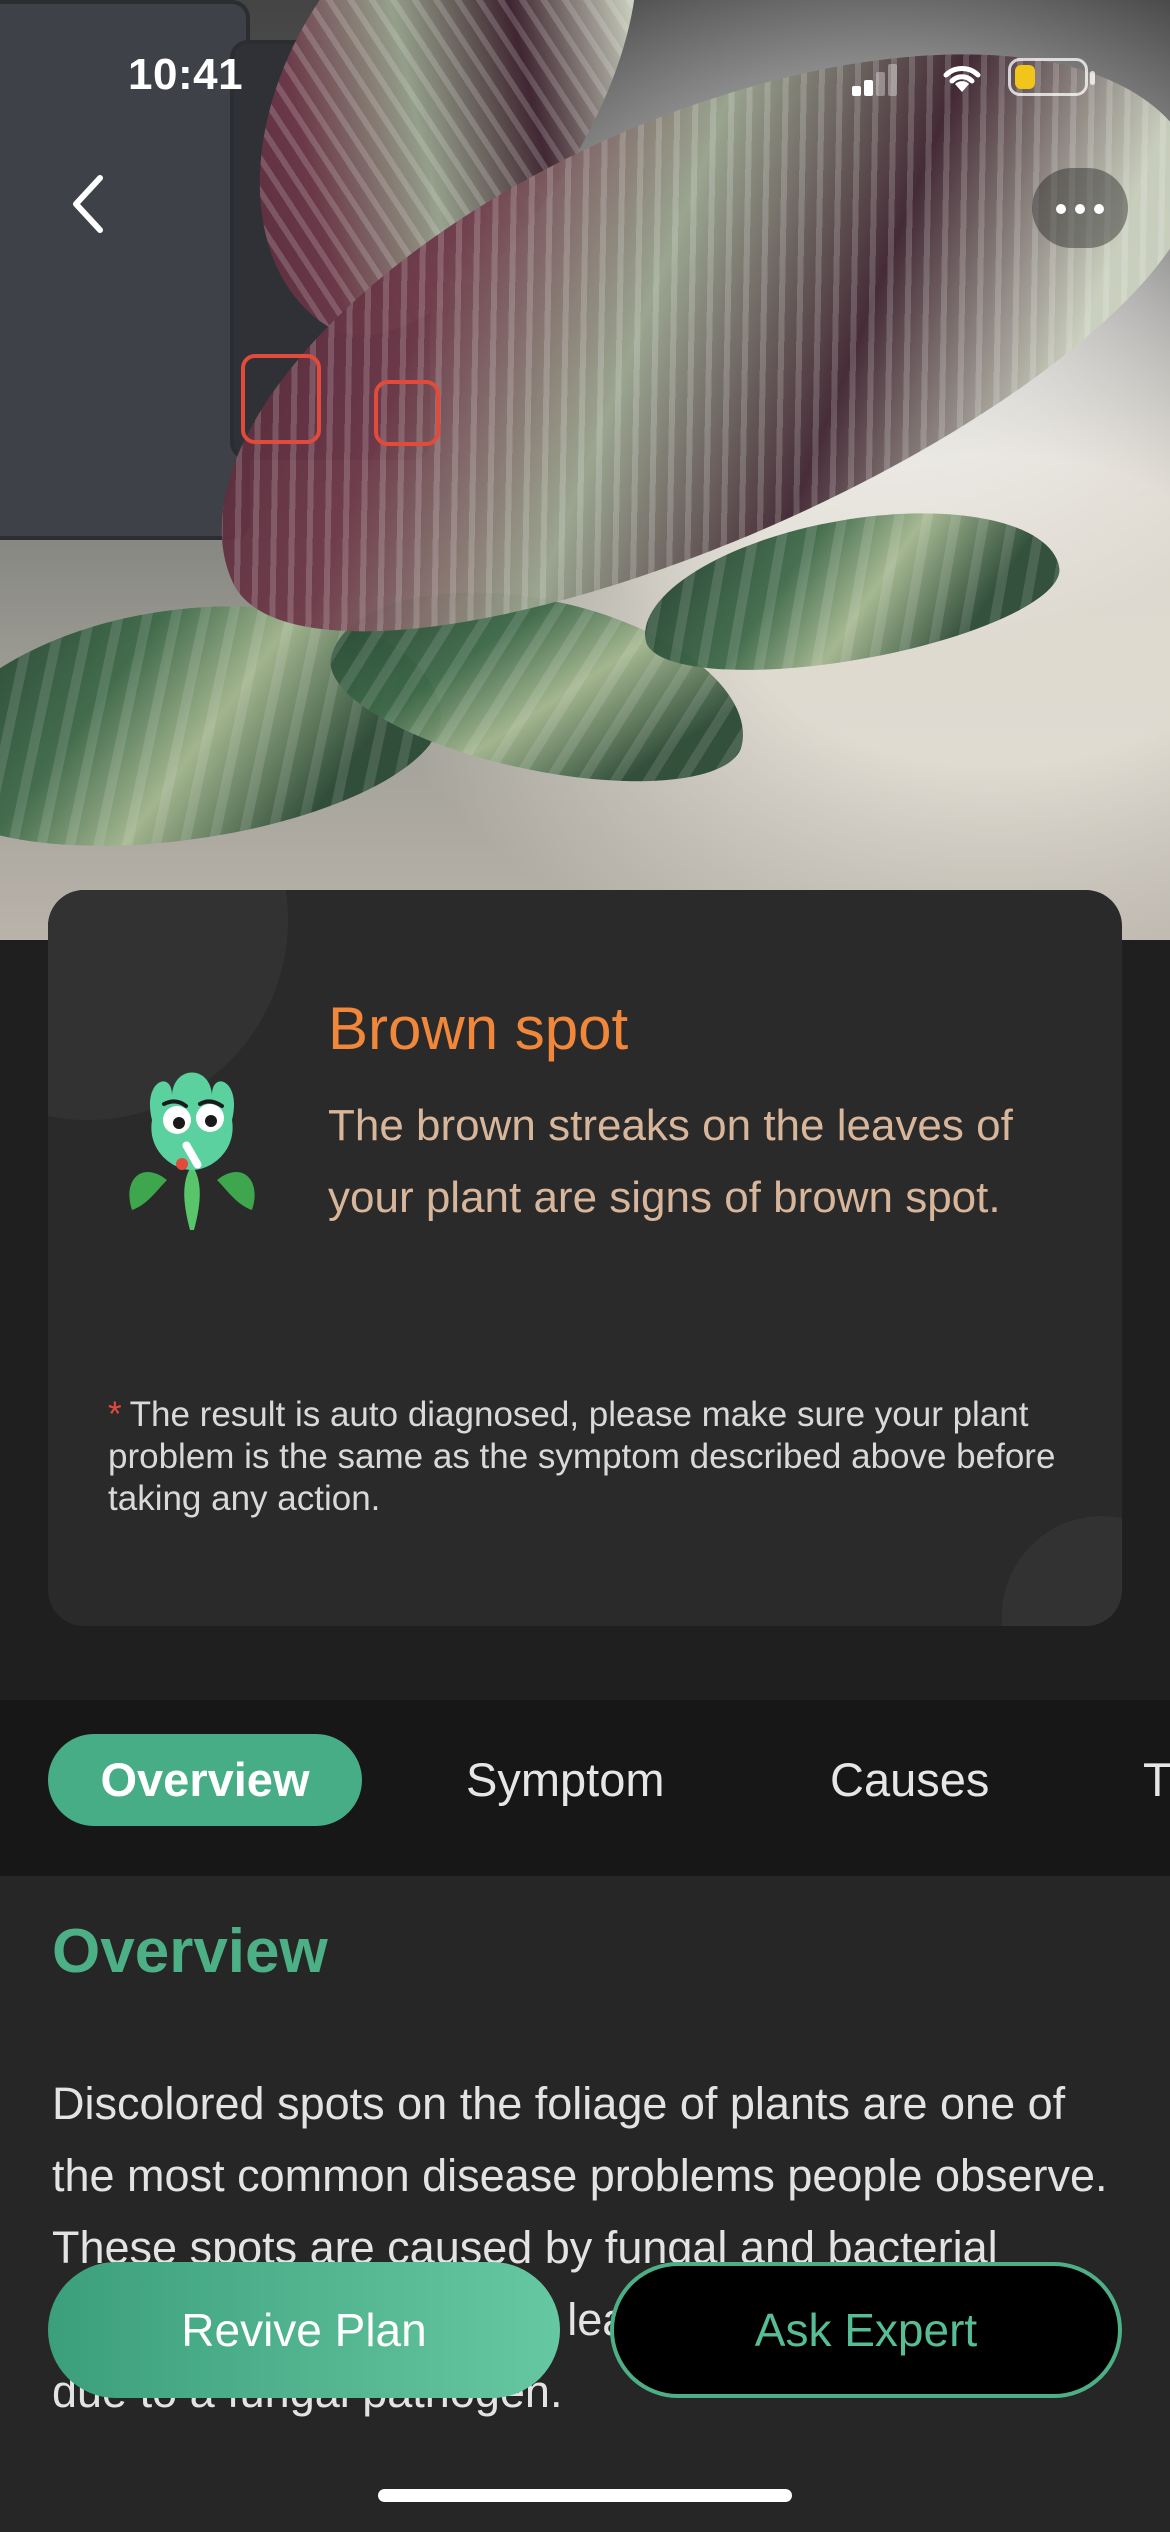 This screenshot has width=1170, height=2532. Describe the element at coordinates (1156, 1780) in the screenshot. I see `tab-treatment: T` at that location.